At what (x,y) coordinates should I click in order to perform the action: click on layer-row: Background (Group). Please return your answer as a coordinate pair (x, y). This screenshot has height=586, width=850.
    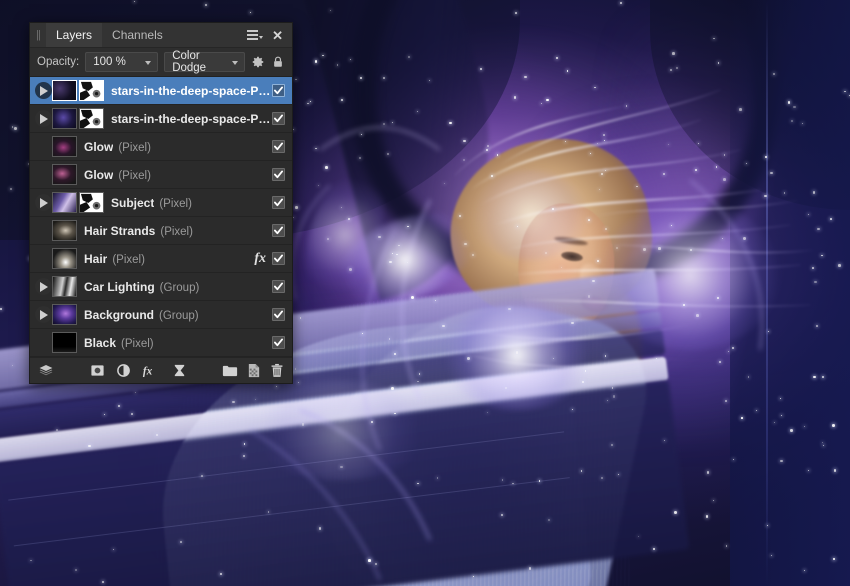
    Looking at the image, I should click on (161, 315).